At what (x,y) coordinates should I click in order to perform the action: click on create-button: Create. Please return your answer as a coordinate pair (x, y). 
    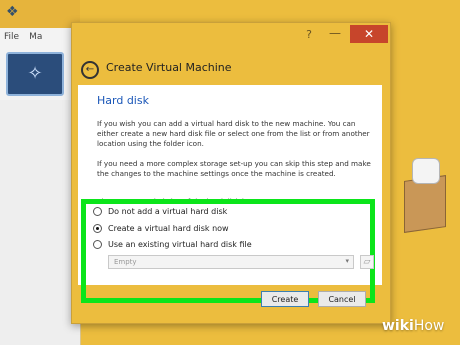
    Looking at the image, I should click on (285, 299).